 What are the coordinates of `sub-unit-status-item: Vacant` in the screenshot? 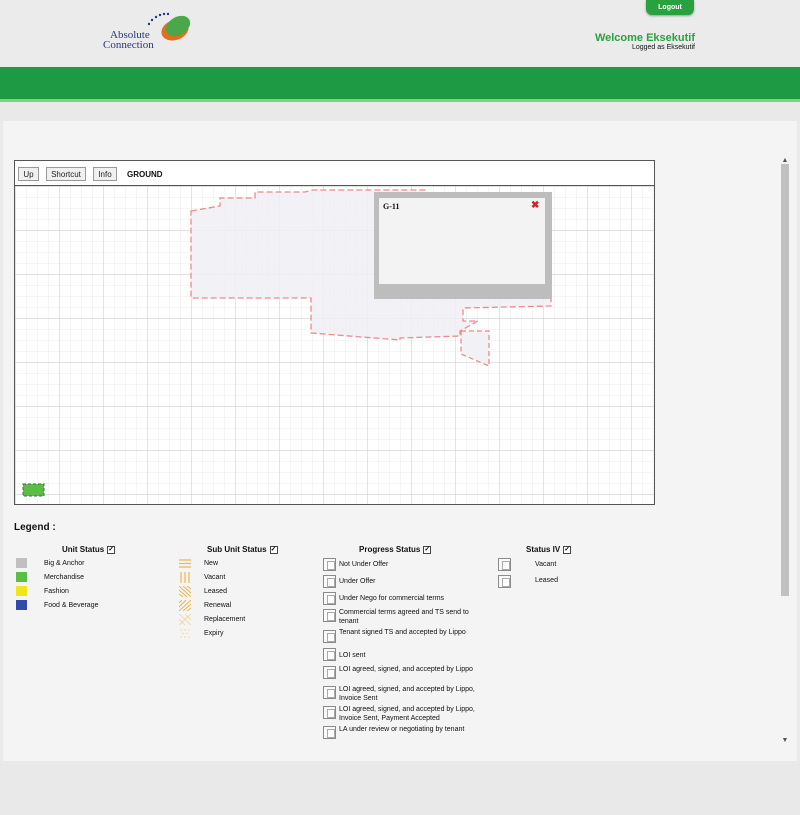 It's located at (215, 577).